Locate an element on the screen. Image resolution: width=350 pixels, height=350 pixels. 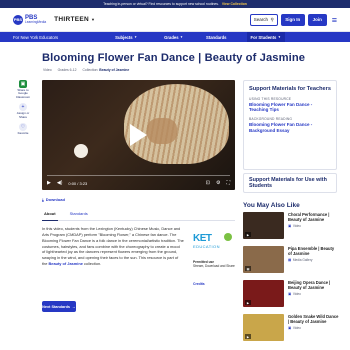
permitted-text: Stream, Download and Share is located at coordinates (214, 266).